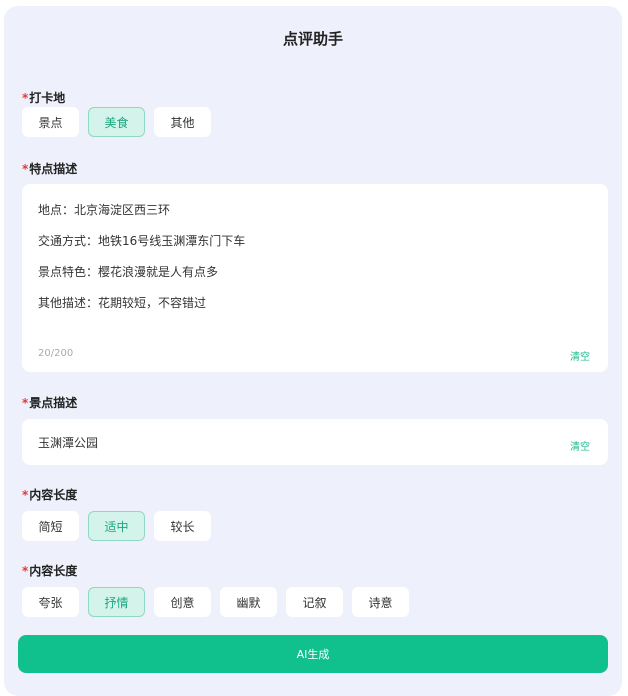 The height and width of the screenshot is (696, 628). Describe the element at coordinates (50, 526) in the screenshot. I see `chip-length-short: 简短` at that location.